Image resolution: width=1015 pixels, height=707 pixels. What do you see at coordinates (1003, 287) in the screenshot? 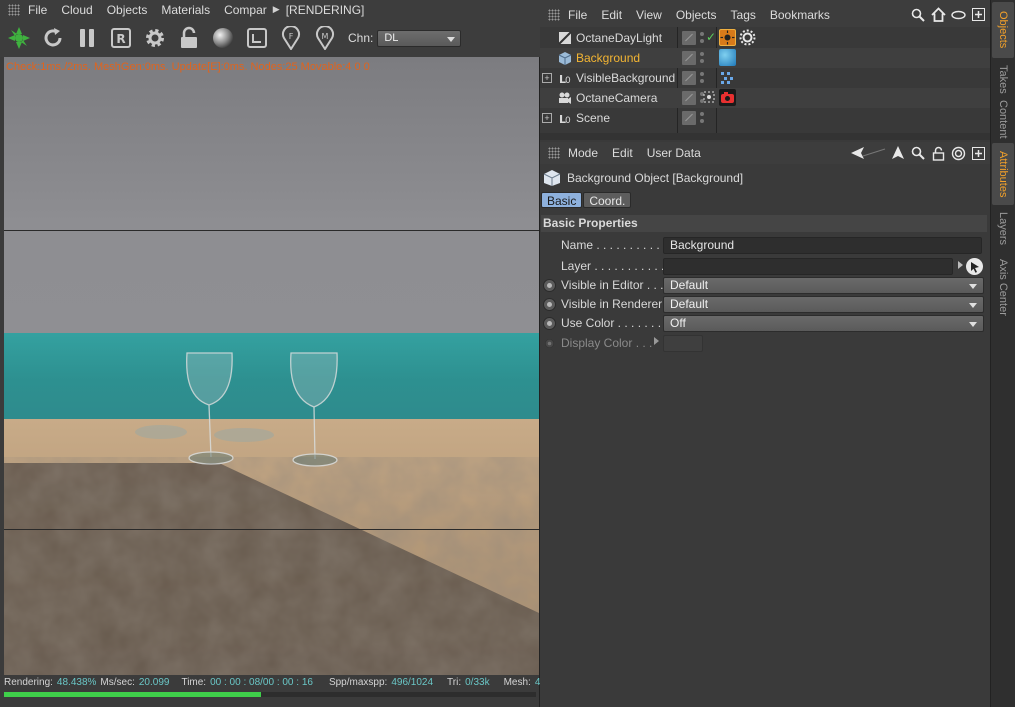
I see `side-tab-axis-center: Axis Center` at bounding box center [1003, 287].